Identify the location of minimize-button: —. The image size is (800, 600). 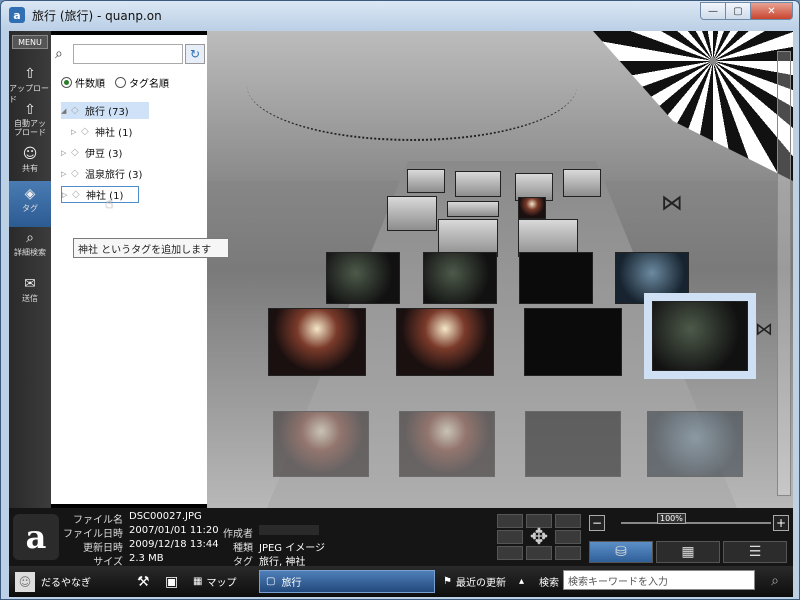
(713, 11).